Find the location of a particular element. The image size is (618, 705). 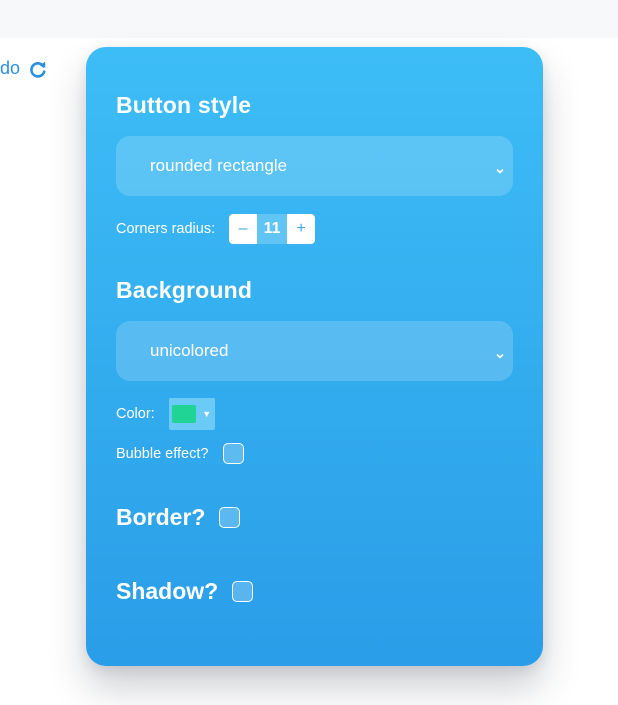

corners-radius-row: Corners radius: – 11 + is located at coordinates (216, 229).